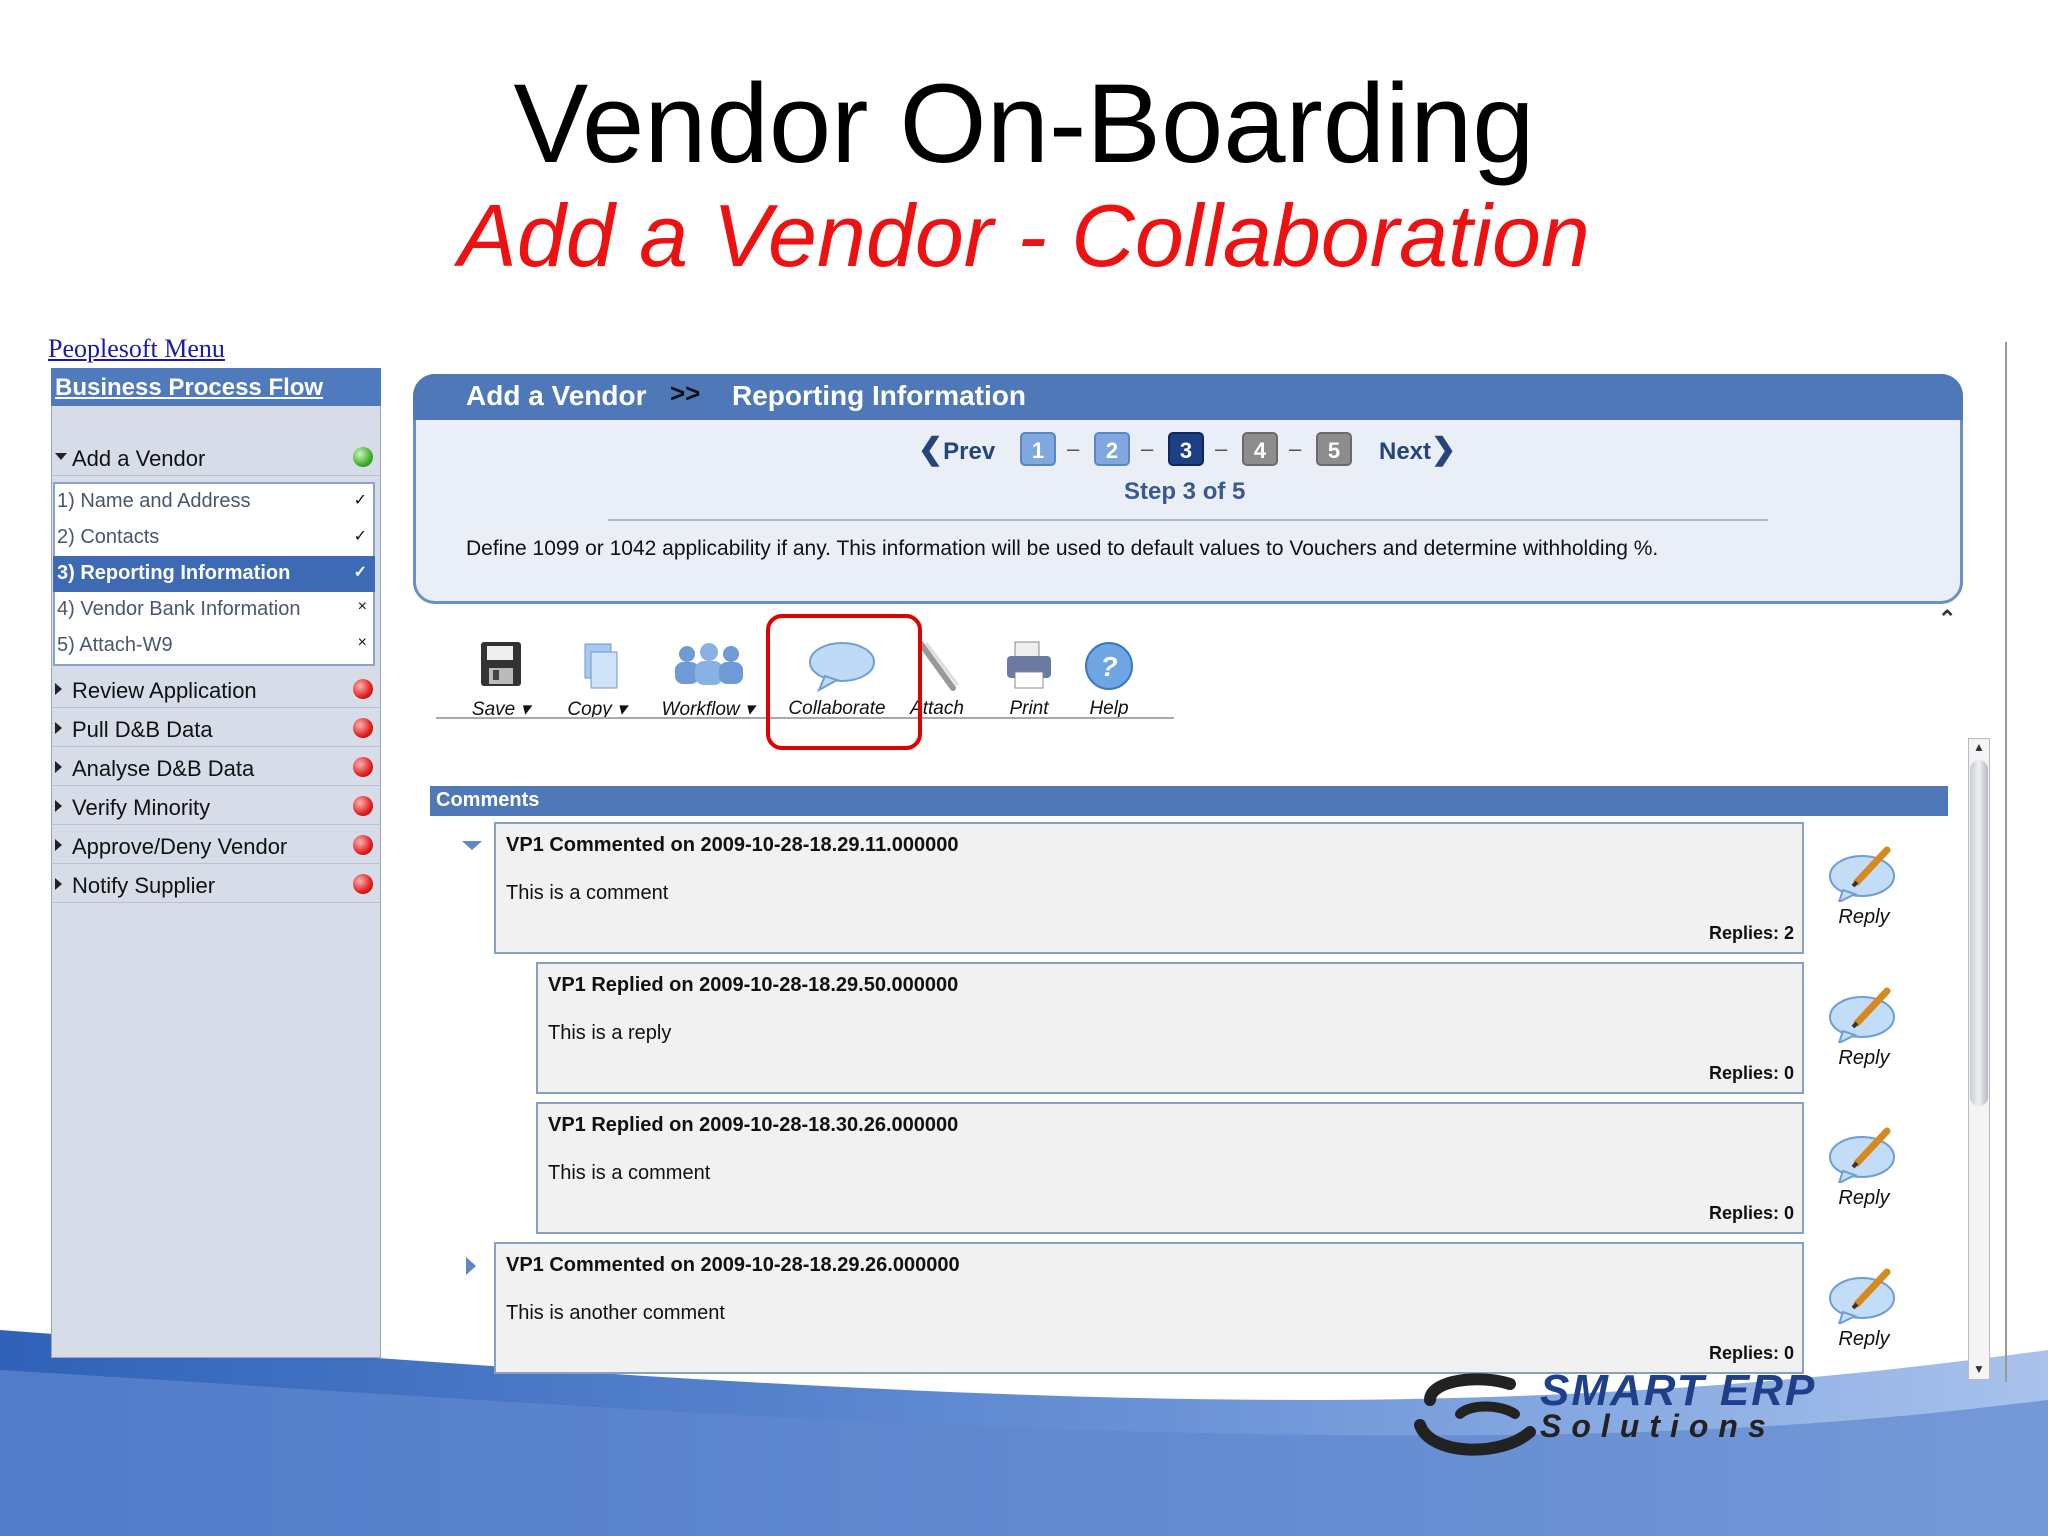 The width and height of the screenshot is (2048, 1536). I want to click on screenshot-border, so click(2006, 862).